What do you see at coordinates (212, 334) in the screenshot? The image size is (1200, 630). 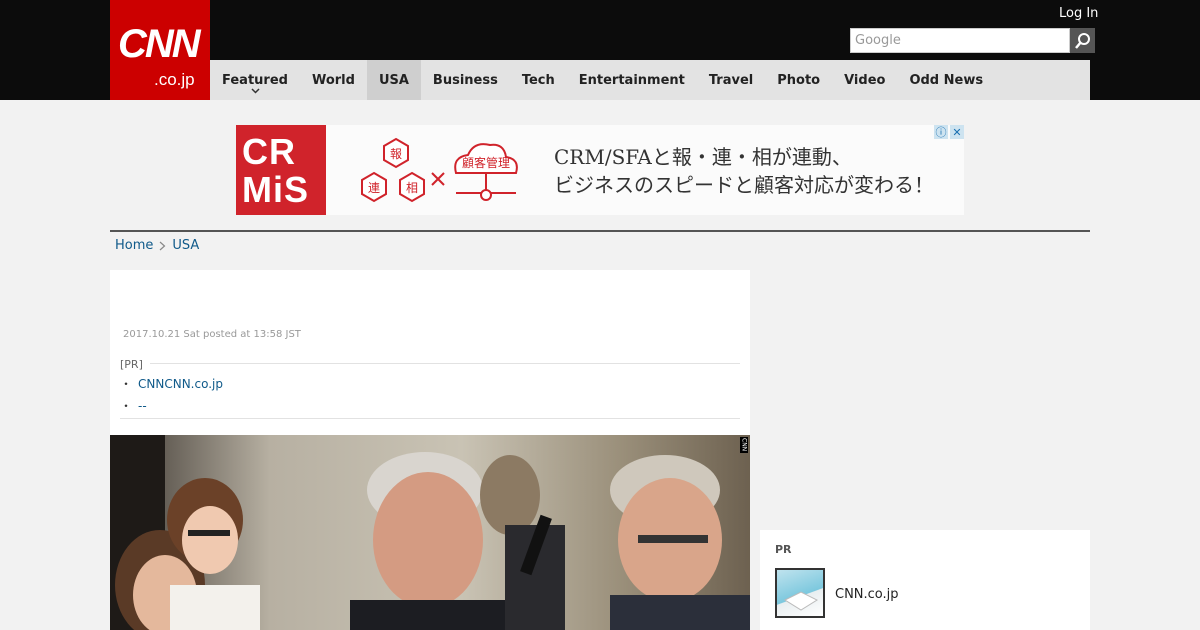 I see `posted-timestamp: 2017.10.21 Sat posted at 13:58 JST` at bounding box center [212, 334].